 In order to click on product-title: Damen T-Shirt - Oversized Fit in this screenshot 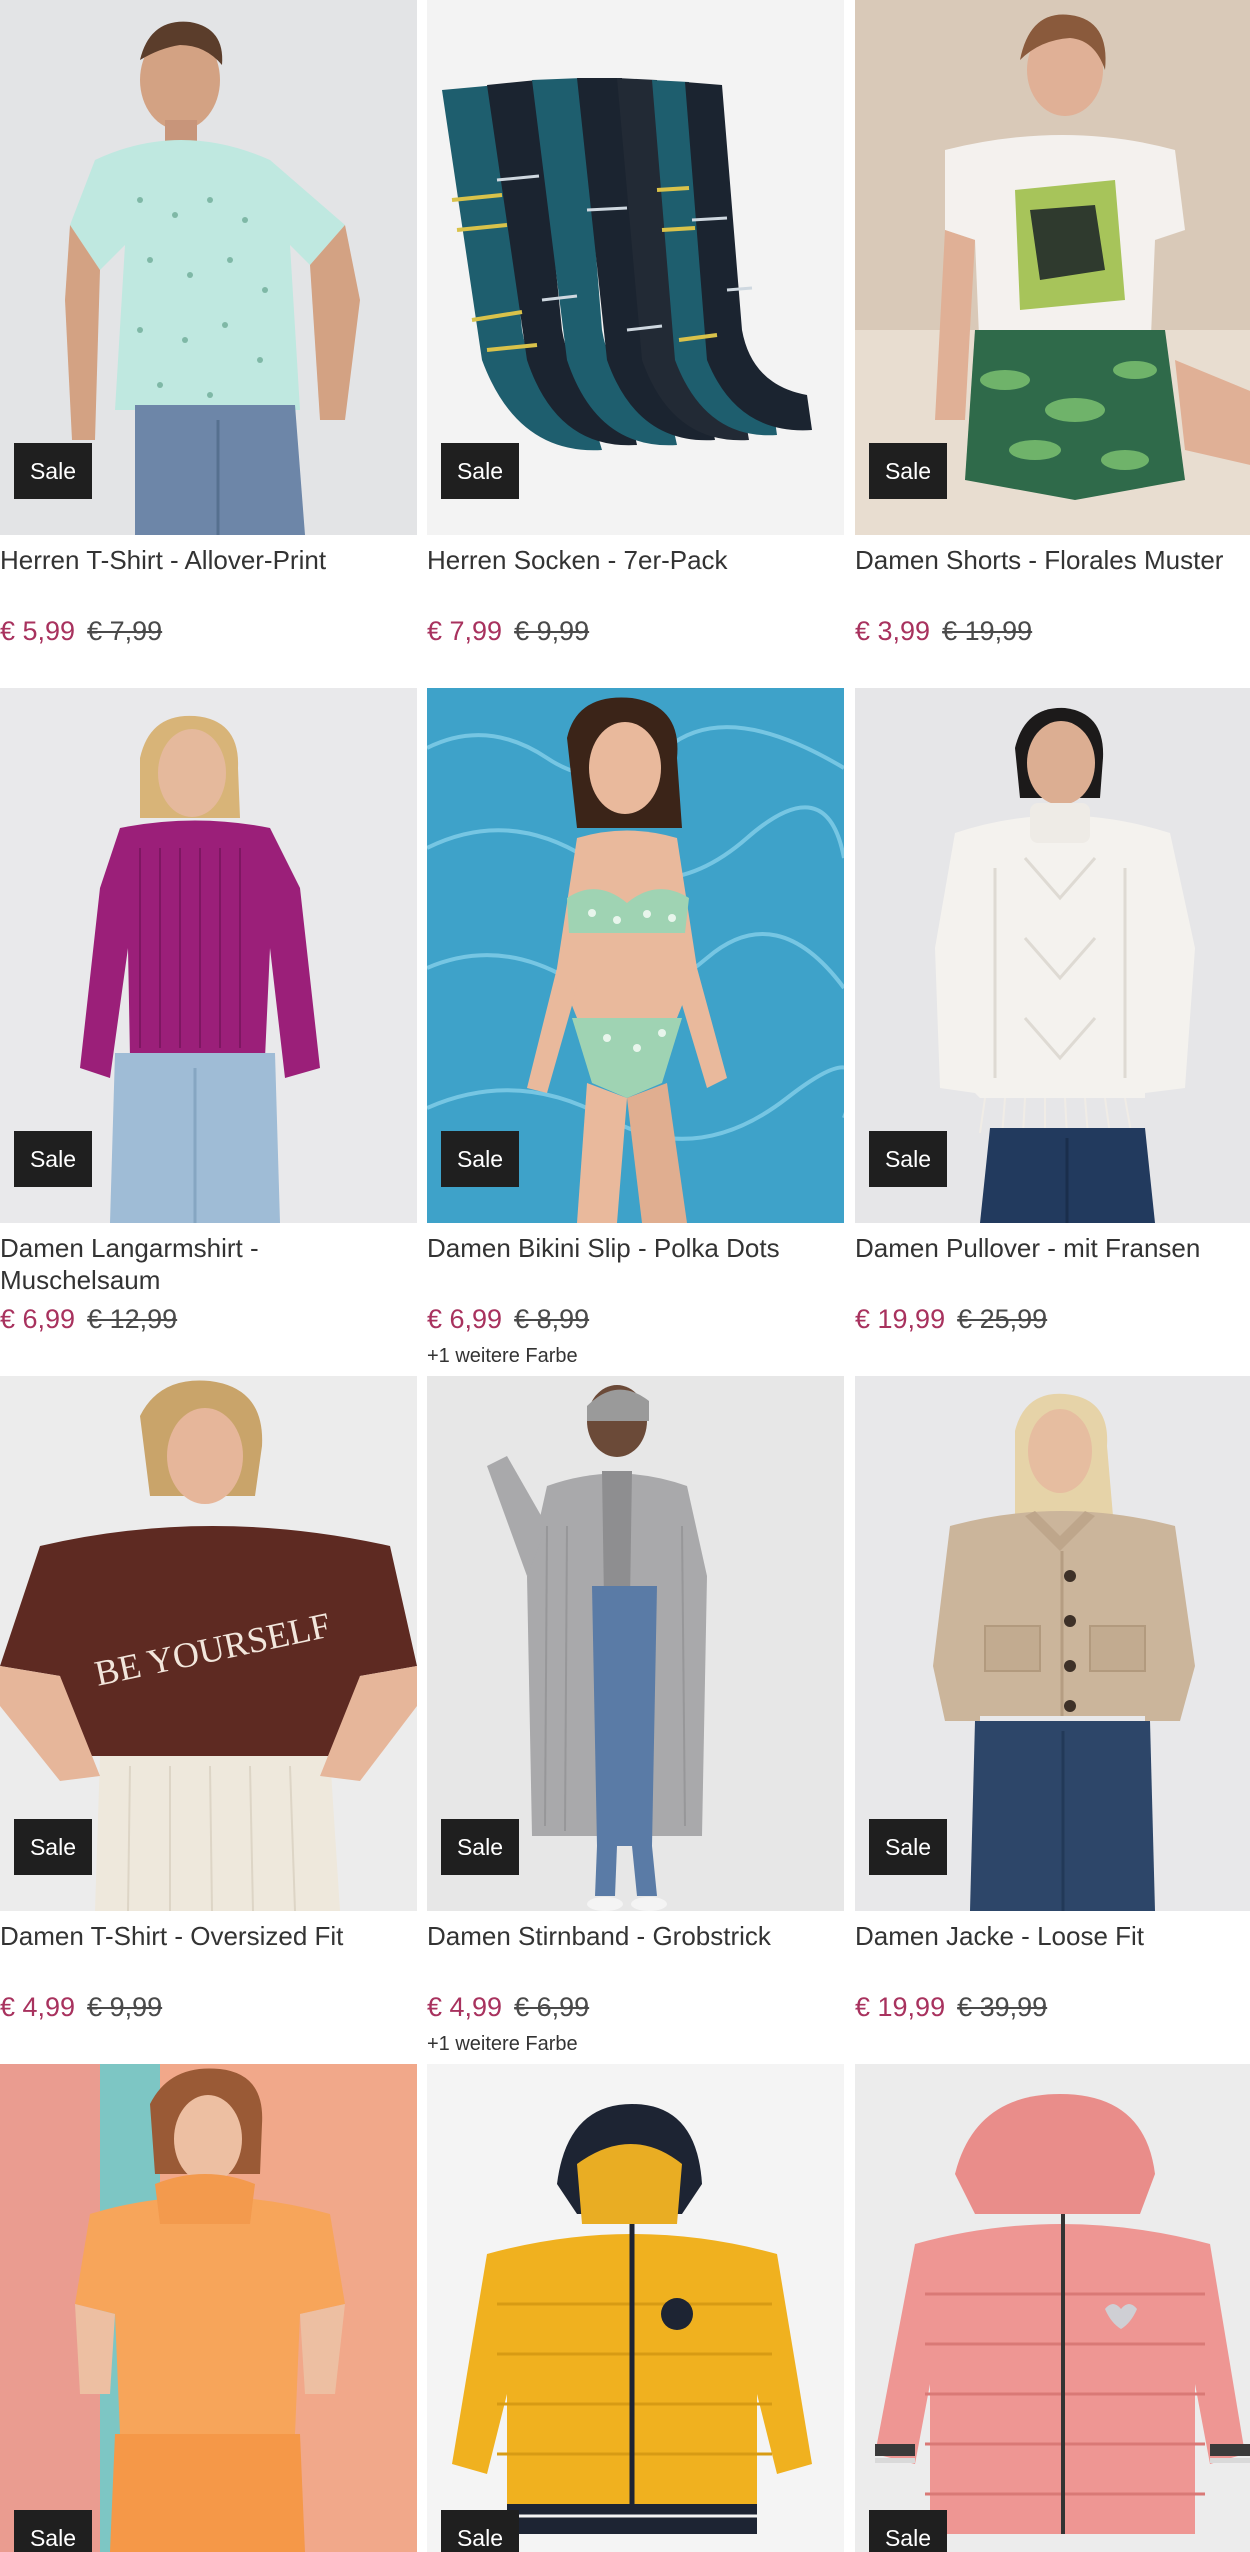, I will do `click(208, 1936)`.